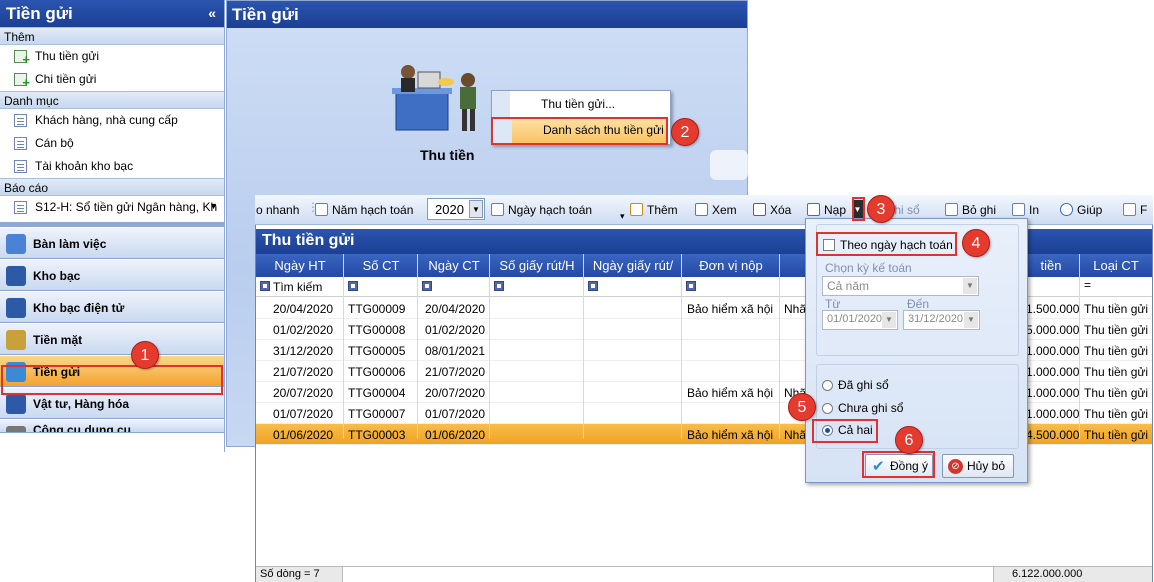 The width and height of the screenshot is (1154, 582). What do you see at coordinates (1087, 285) in the screenshot?
I see `filter-operator: =` at bounding box center [1087, 285].